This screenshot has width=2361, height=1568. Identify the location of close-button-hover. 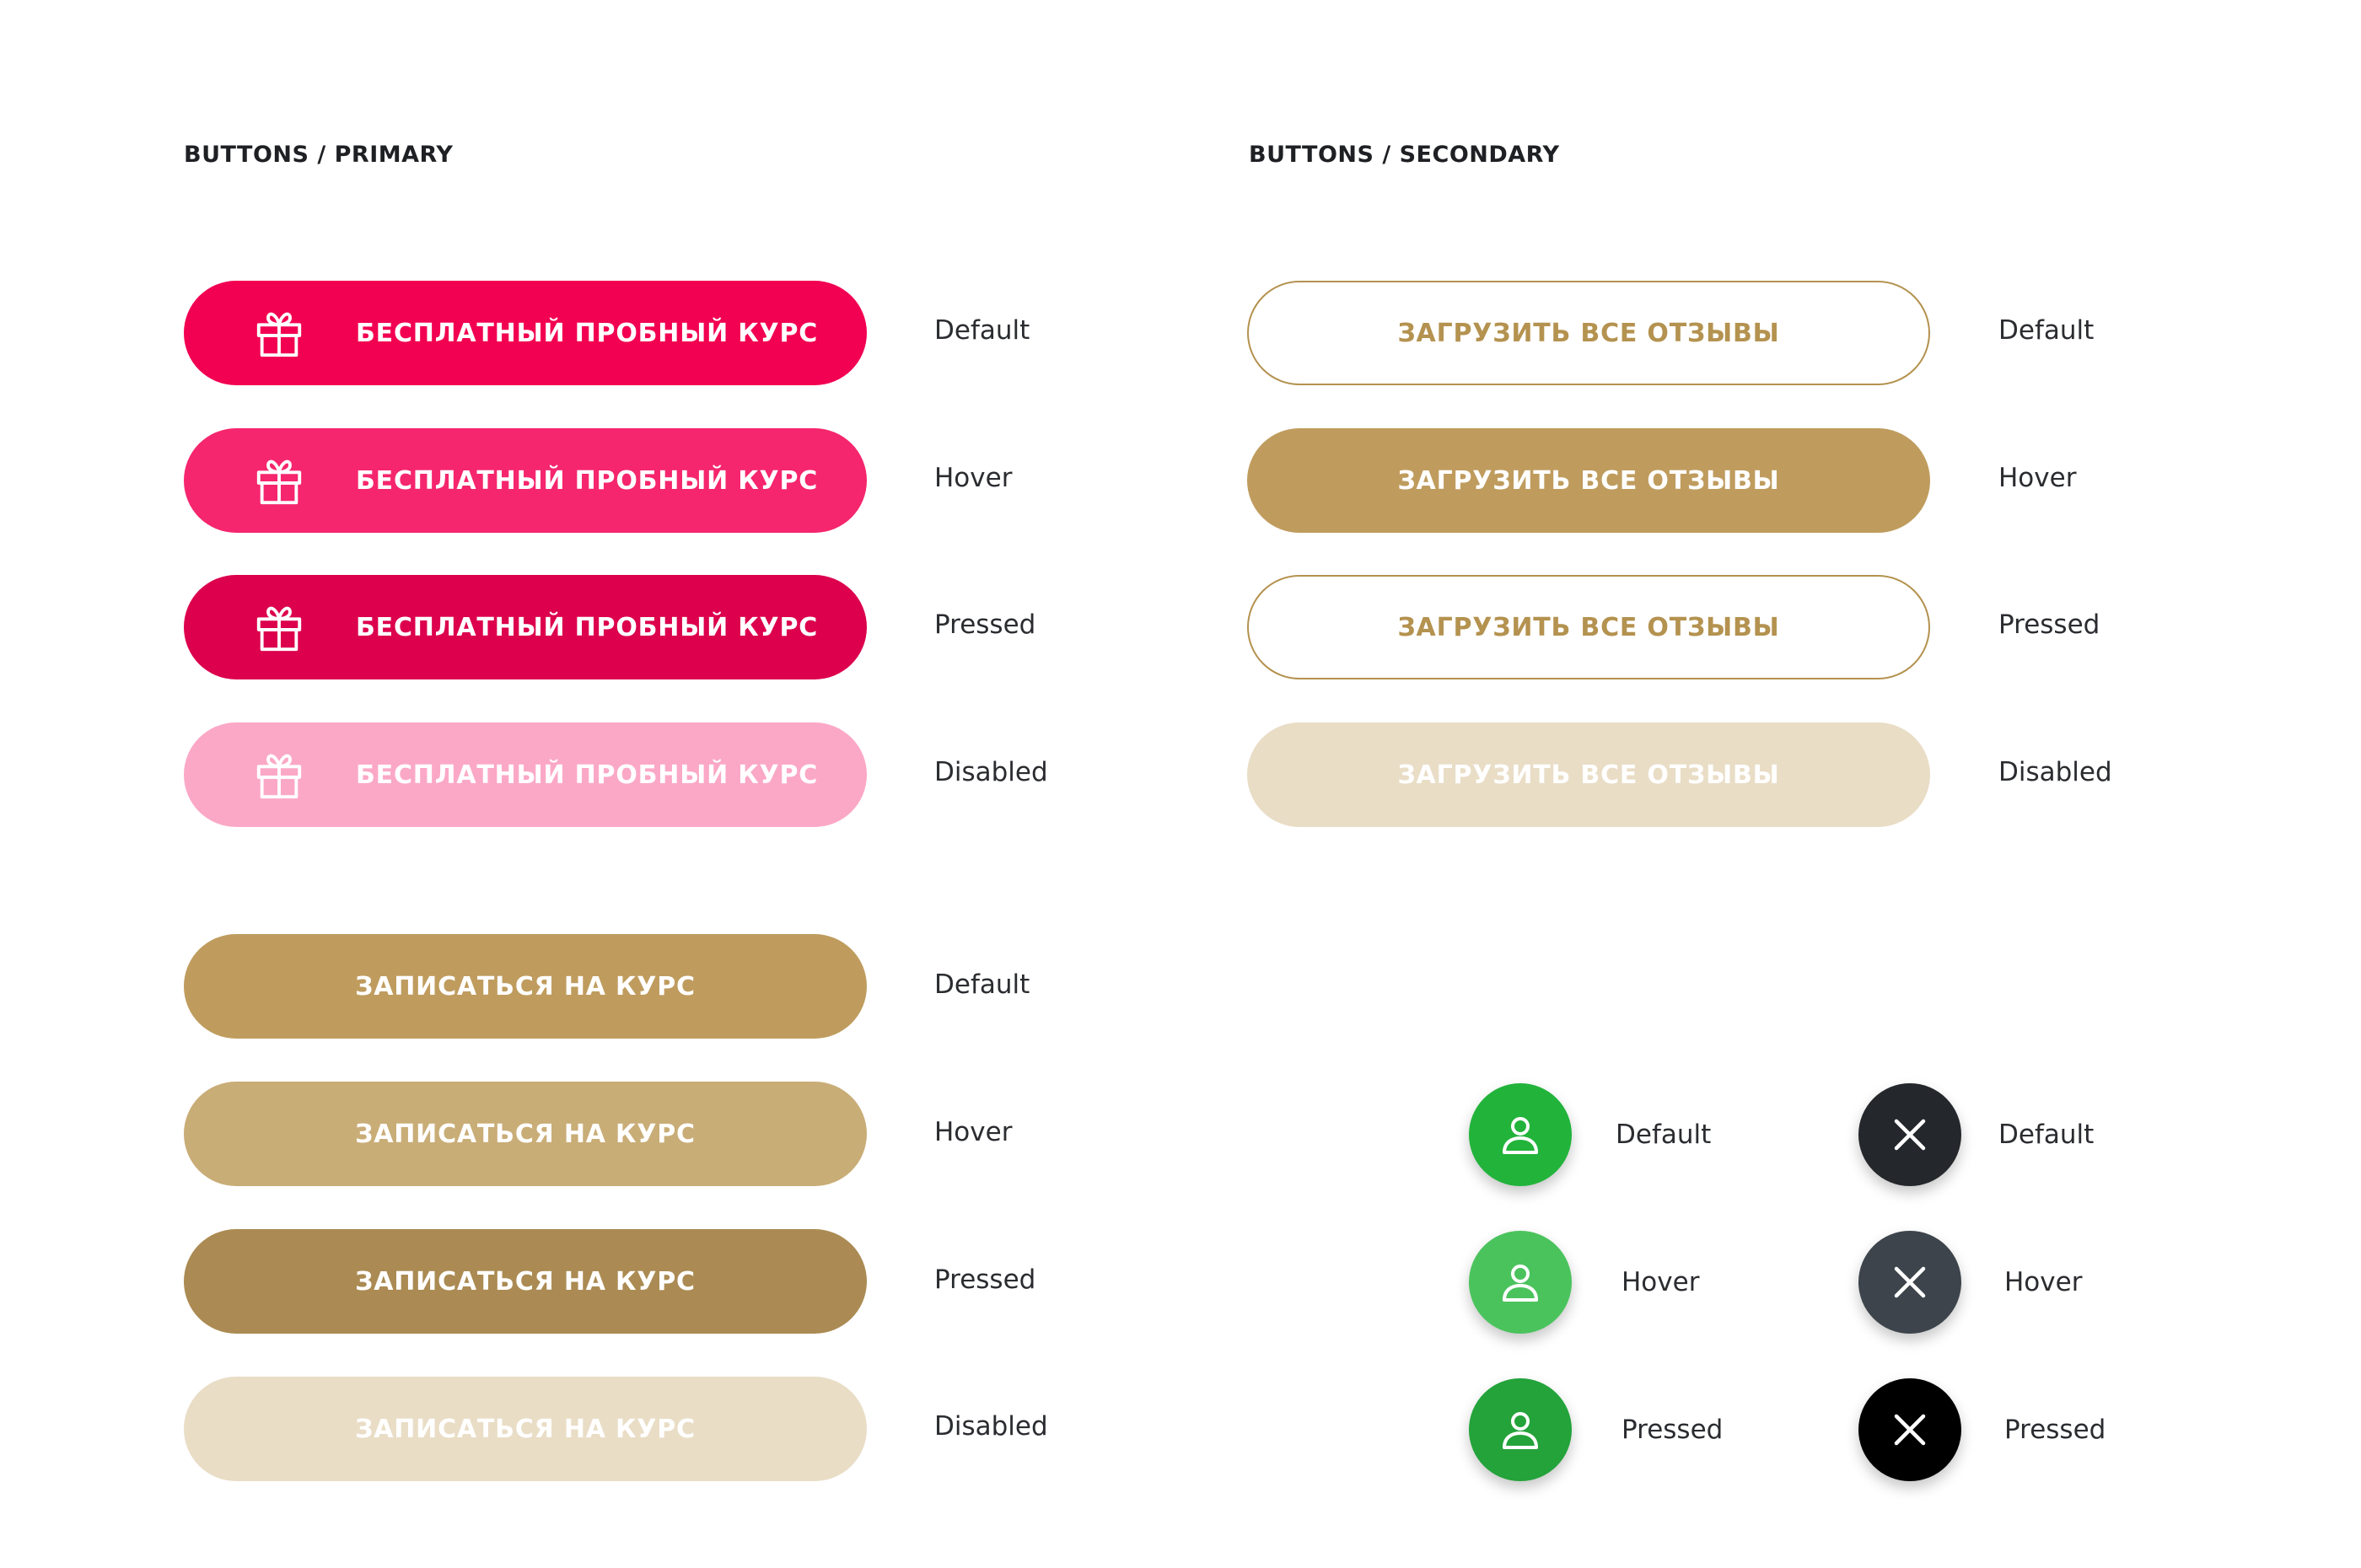
(1910, 1282).